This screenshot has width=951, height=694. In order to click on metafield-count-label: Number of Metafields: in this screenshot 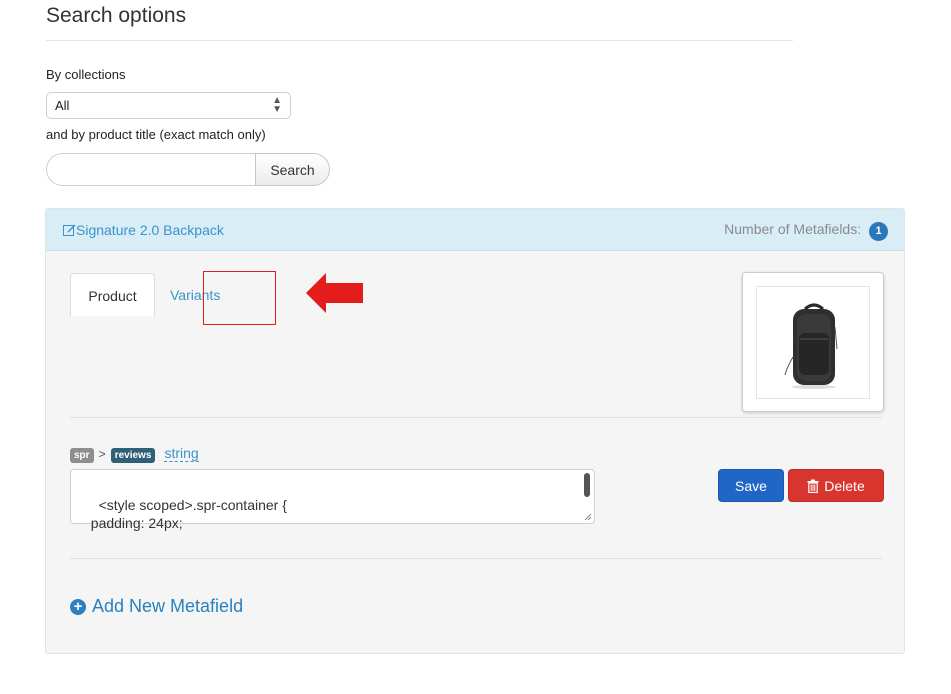, I will do `click(793, 229)`.